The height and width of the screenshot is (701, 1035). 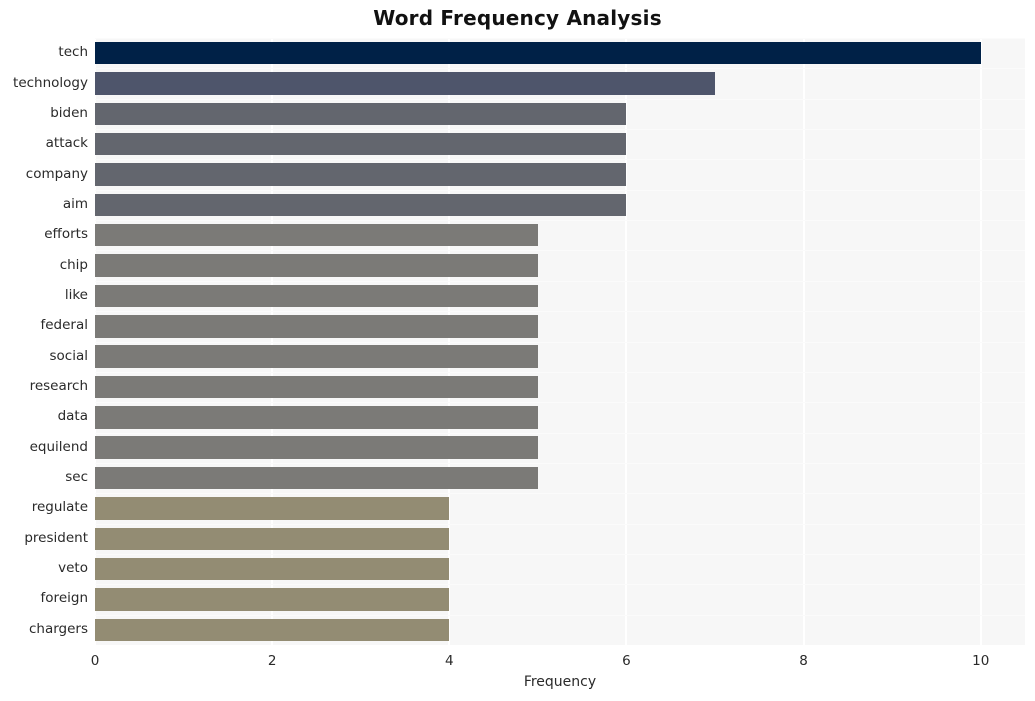 What do you see at coordinates (95, 661) in the screenshot?
I see `x-tick-label-0: 0` at bounding box center [95, 661].